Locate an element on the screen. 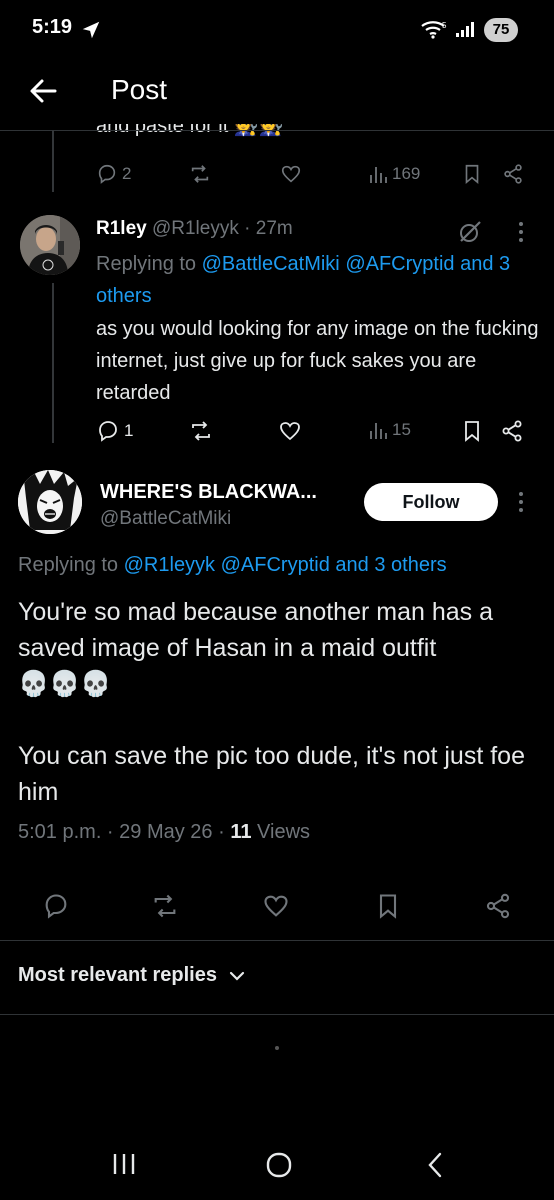 The height and width of the screenshot is (1200, 554). sort-replies-dropdown: Most relevant replies is located at coordinates (131, 975).